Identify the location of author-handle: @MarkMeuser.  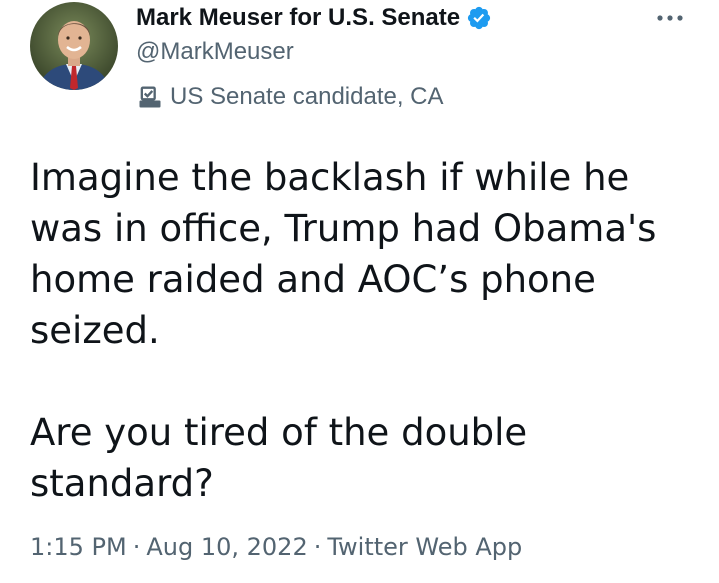
(215, 52).